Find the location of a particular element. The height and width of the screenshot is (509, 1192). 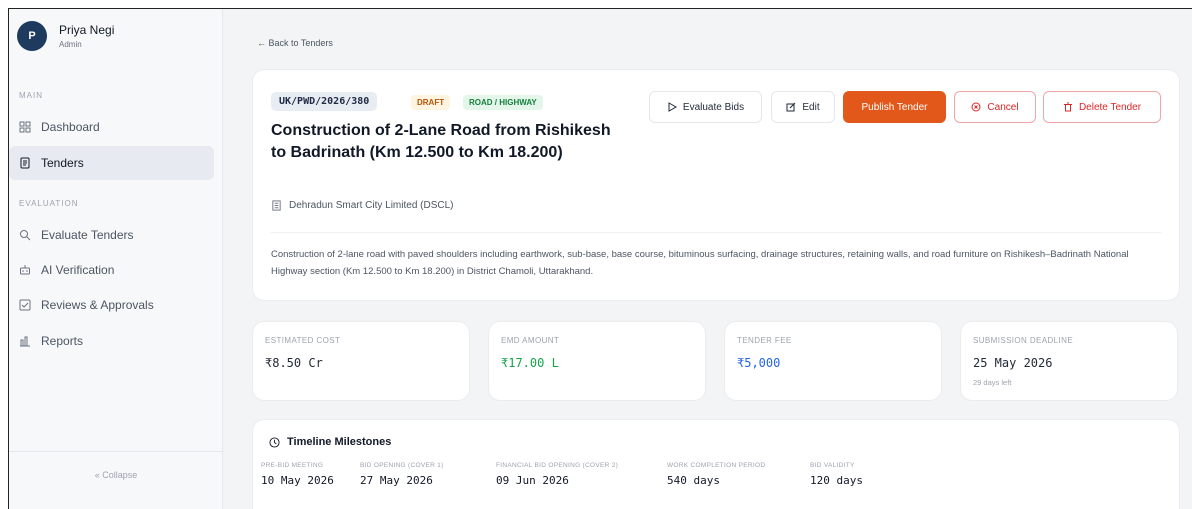

milestone-value: 120 days is located at coordinates (836, 480).